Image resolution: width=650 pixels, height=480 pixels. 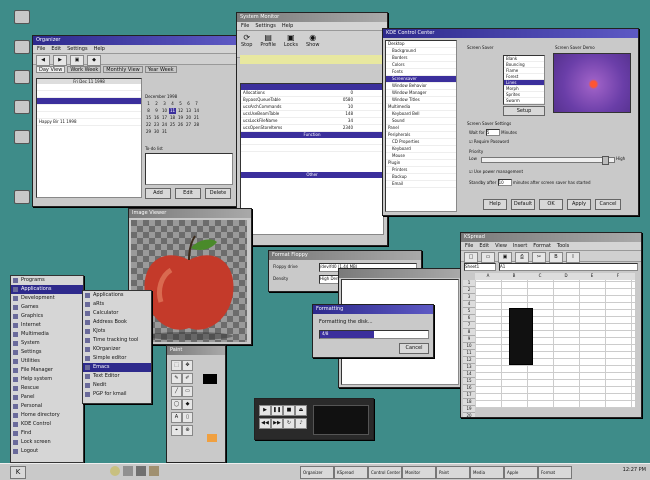 What do you see at coordinates (176, 430) in the screenshot?
I see `picker-tool-icon: ⌖` at bounding box center [176, 430].